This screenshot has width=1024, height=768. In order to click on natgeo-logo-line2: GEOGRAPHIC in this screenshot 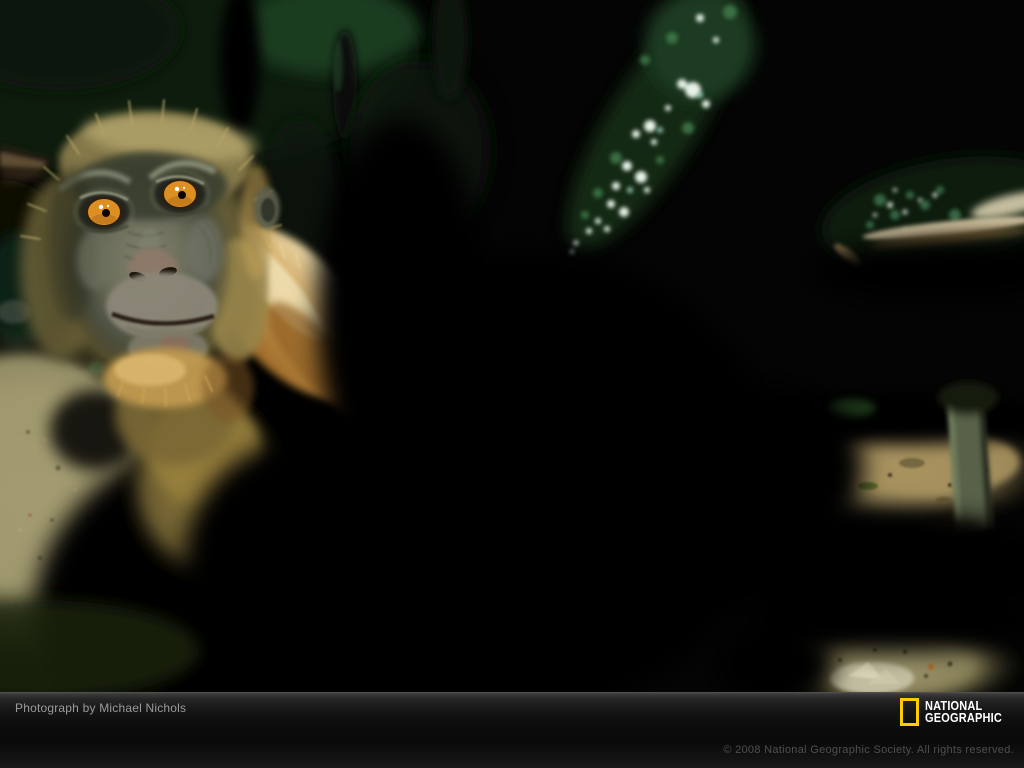, I will do `click(963, 718)`.